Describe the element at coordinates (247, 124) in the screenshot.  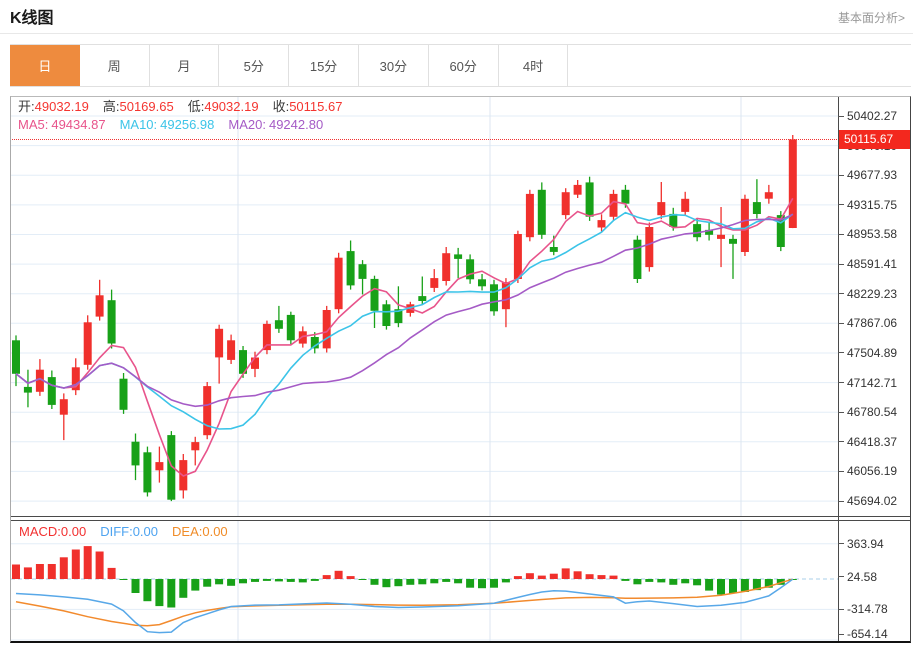
I see `field-label: MA20:` at that location.